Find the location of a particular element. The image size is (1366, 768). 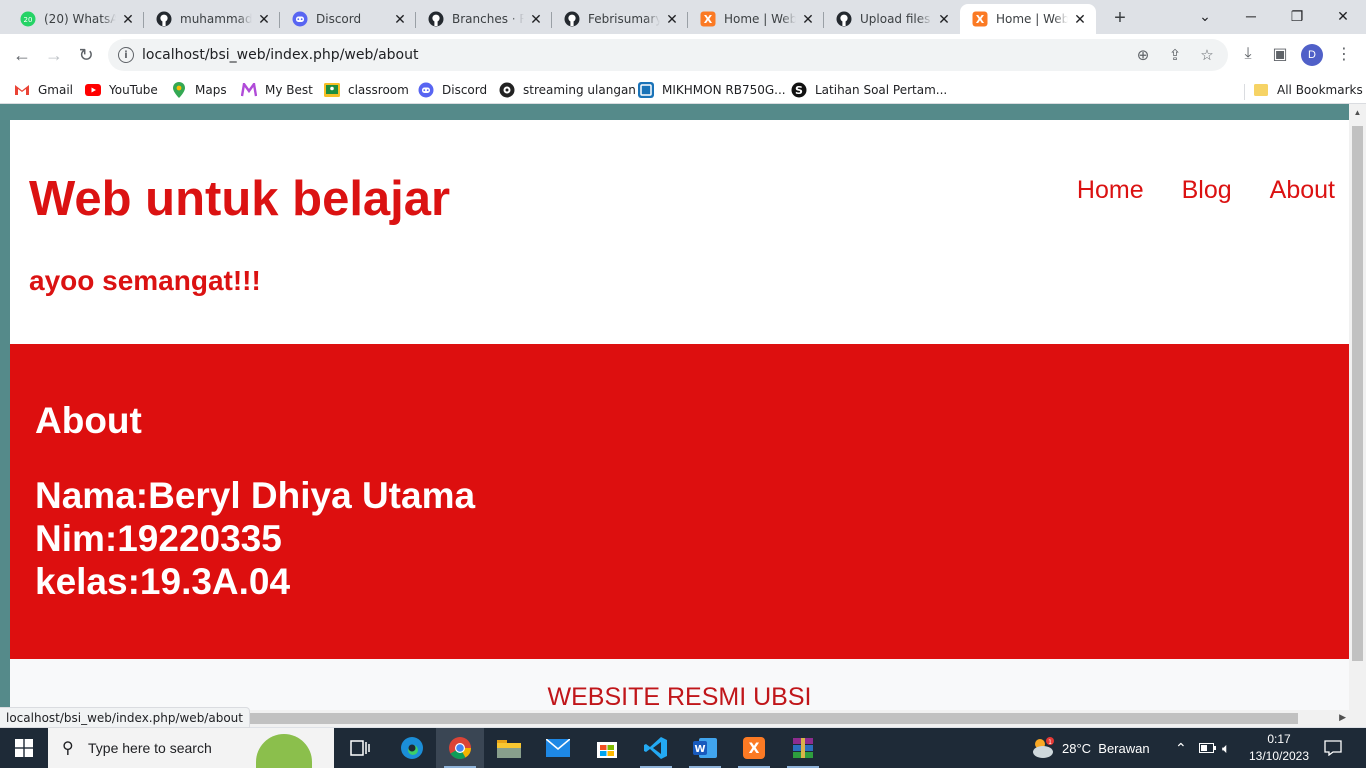

all-bookmarks: All Bookmarks is located at coordinates (1308, 90).